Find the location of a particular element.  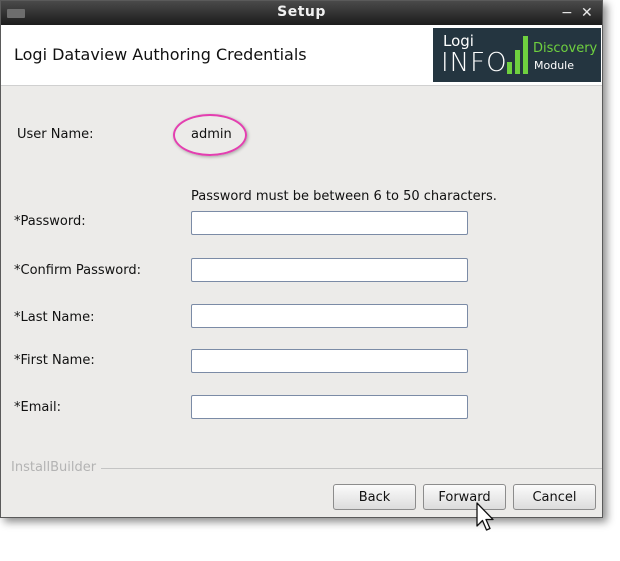

title-bar: Setup − ✕ is located at coordinates (301, 13).